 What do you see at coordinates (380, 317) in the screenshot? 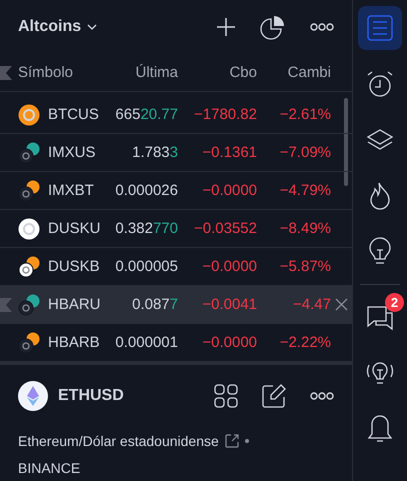
I see `sidebar-button: 2` at bounding box center [380, 317].